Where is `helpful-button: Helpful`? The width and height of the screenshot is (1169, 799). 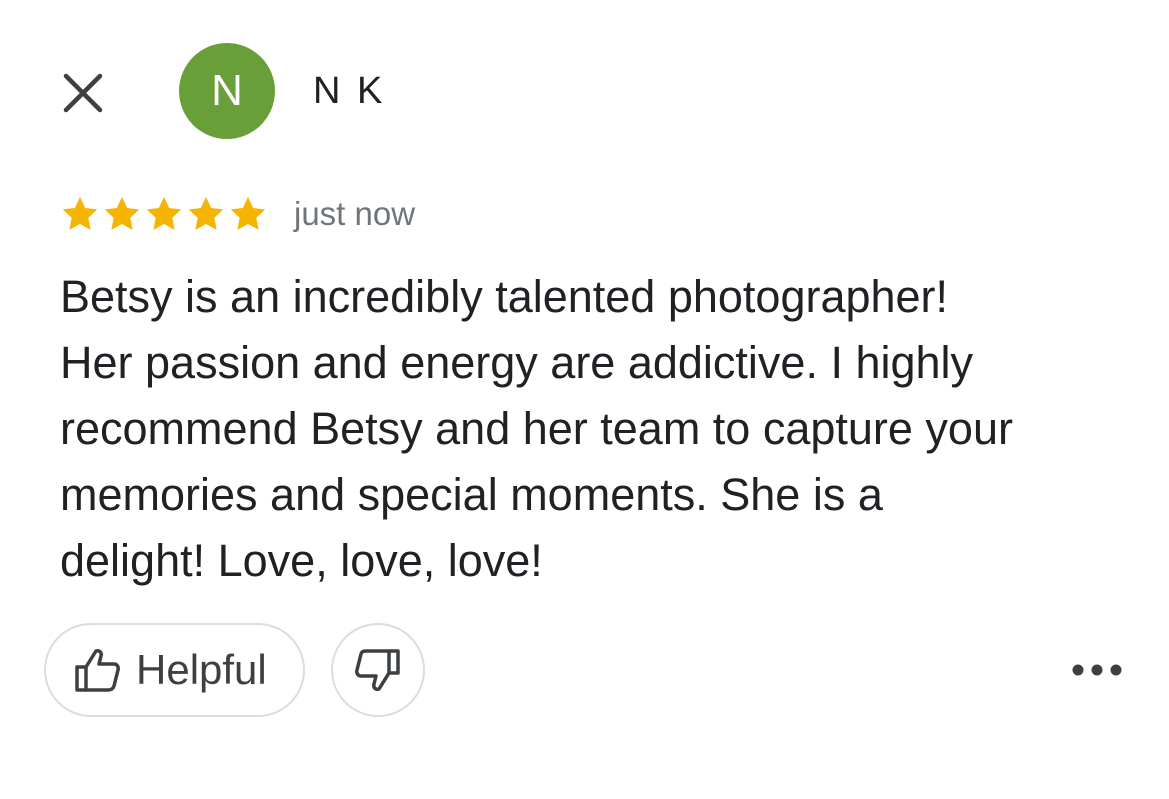 helpful-button: Helpful is located at coordinates (174, 670).